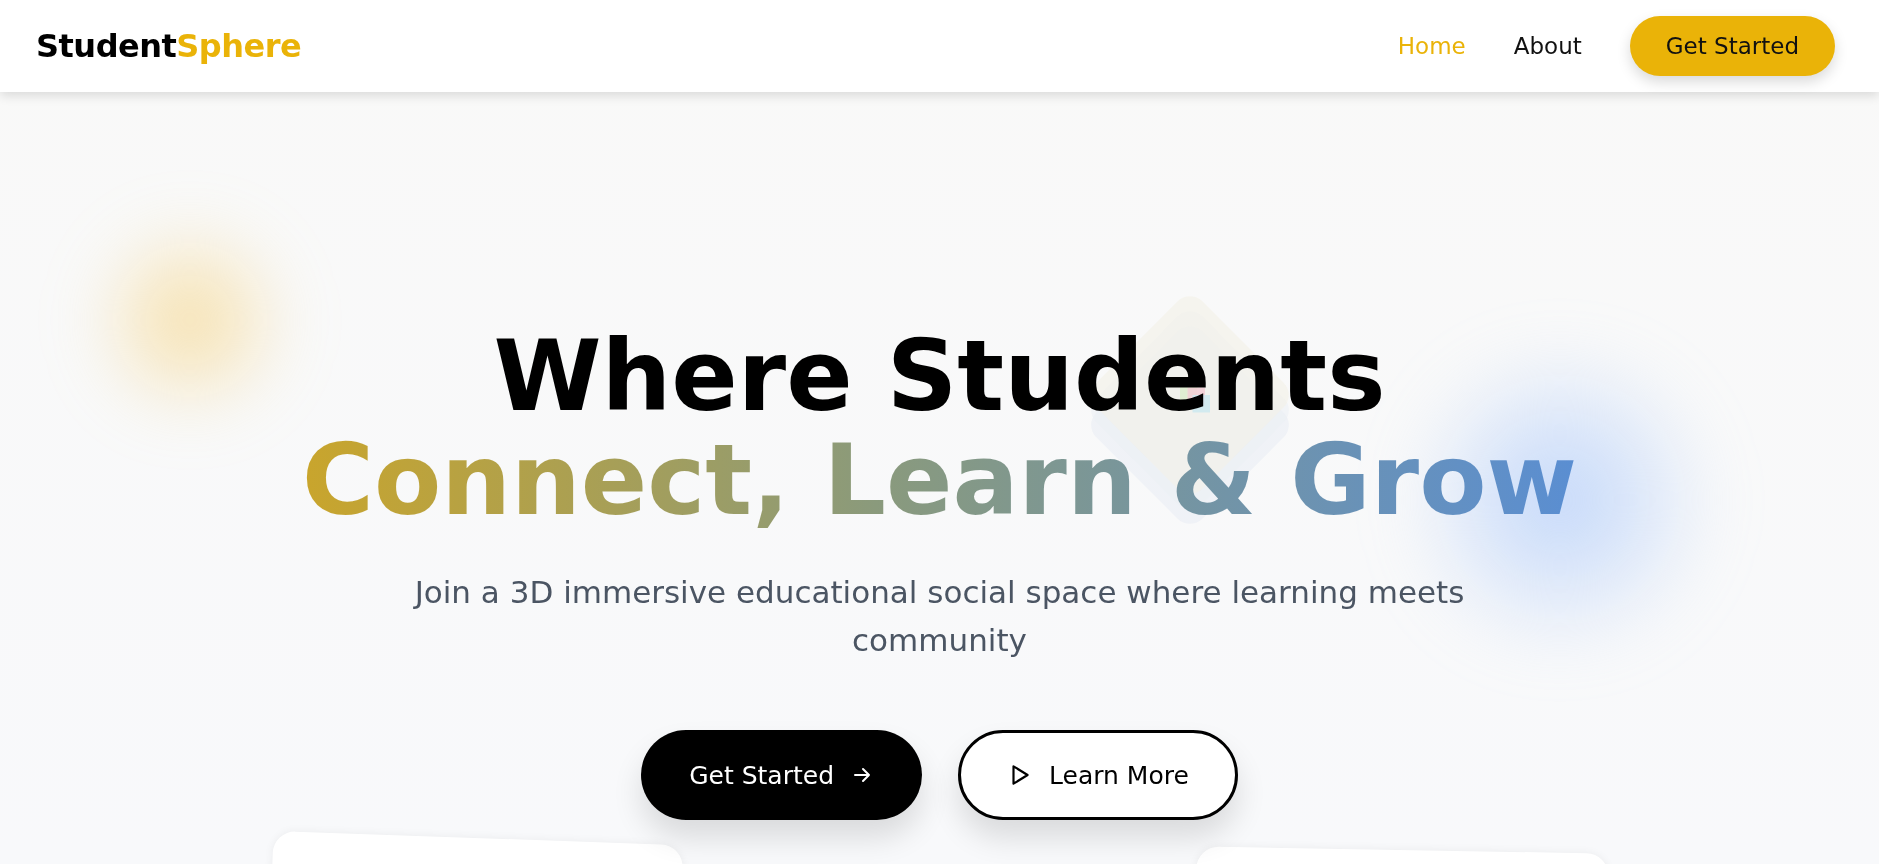 This screenshot has width=1879, height=864. Describe the element at coordinates (939, 616) in the screenshot. I see `hero-subtitle: Join a 3D immersive educational social space where learning meets community` at that location.